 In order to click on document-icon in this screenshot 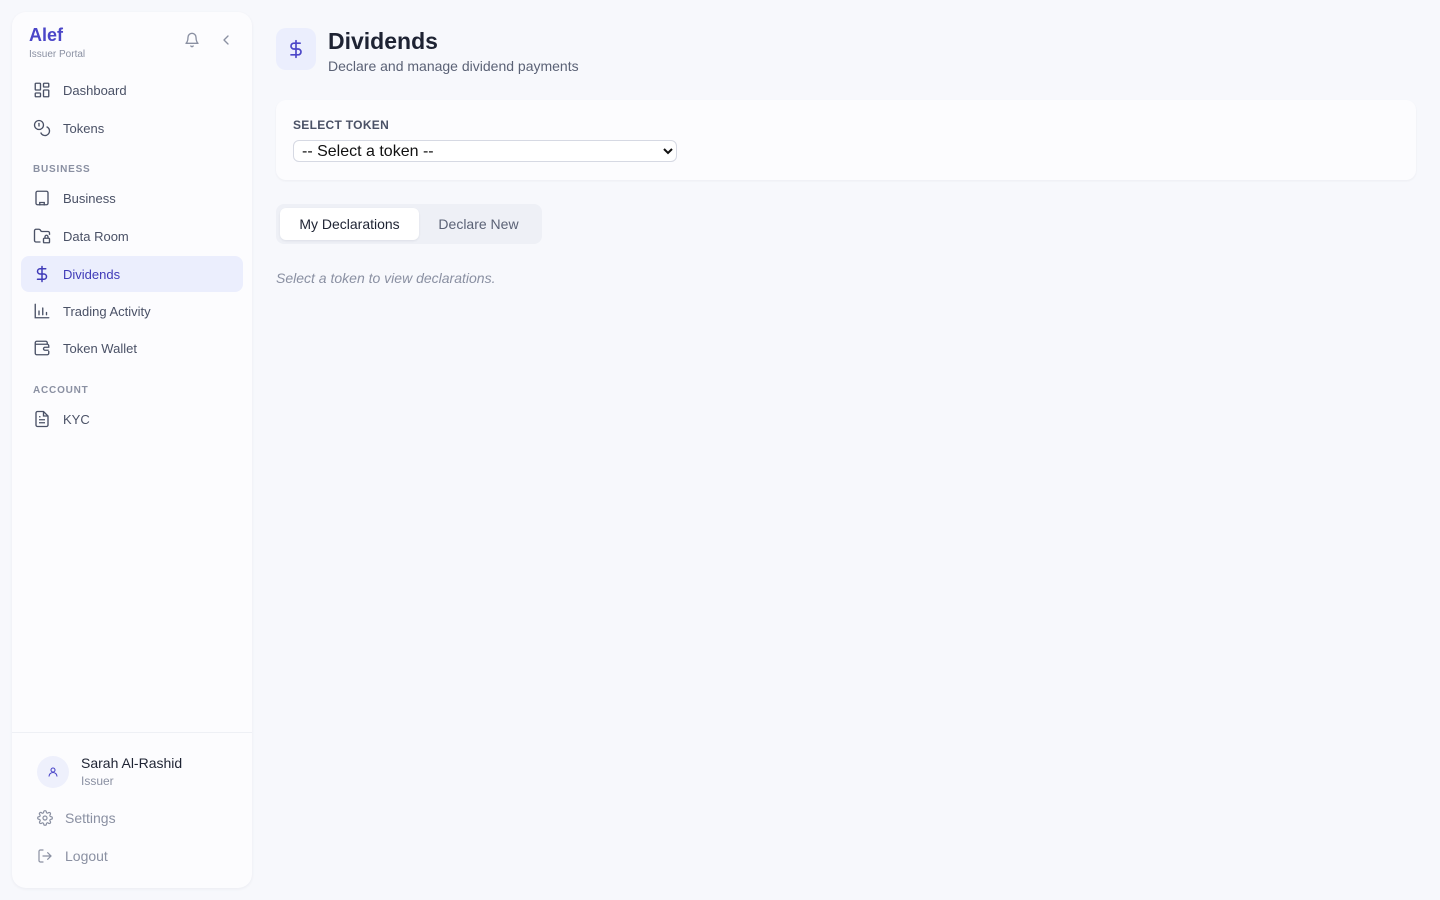, I will do `click(42, 419)`.